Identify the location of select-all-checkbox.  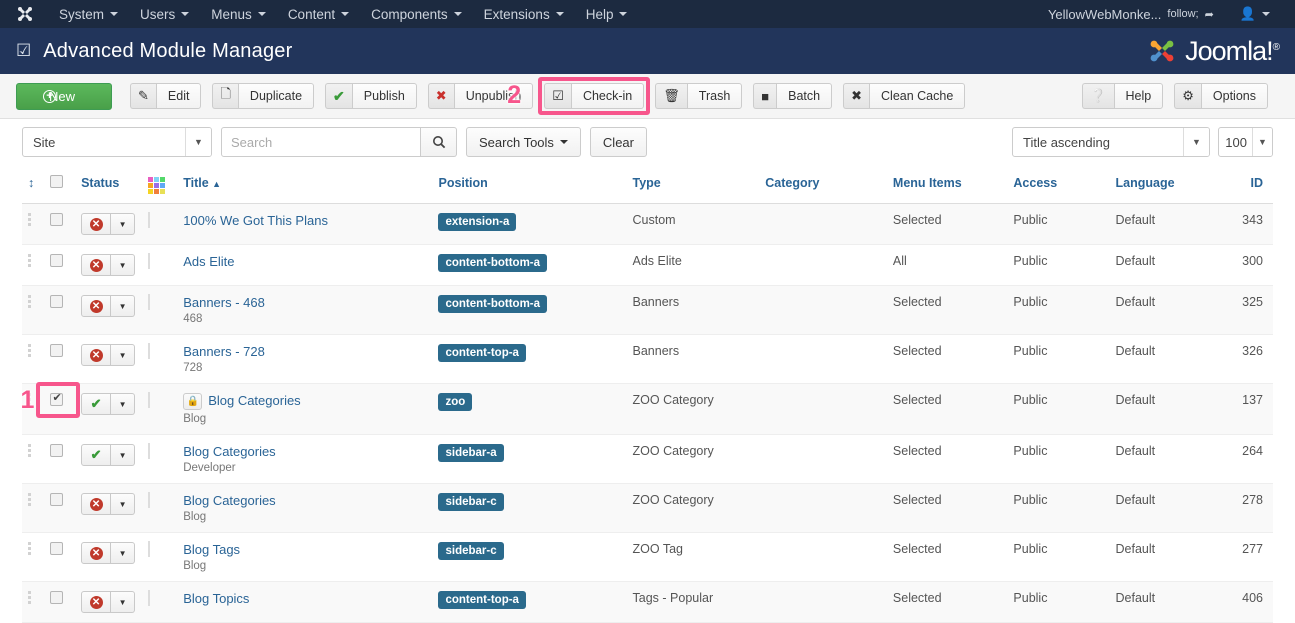
(57, 181).